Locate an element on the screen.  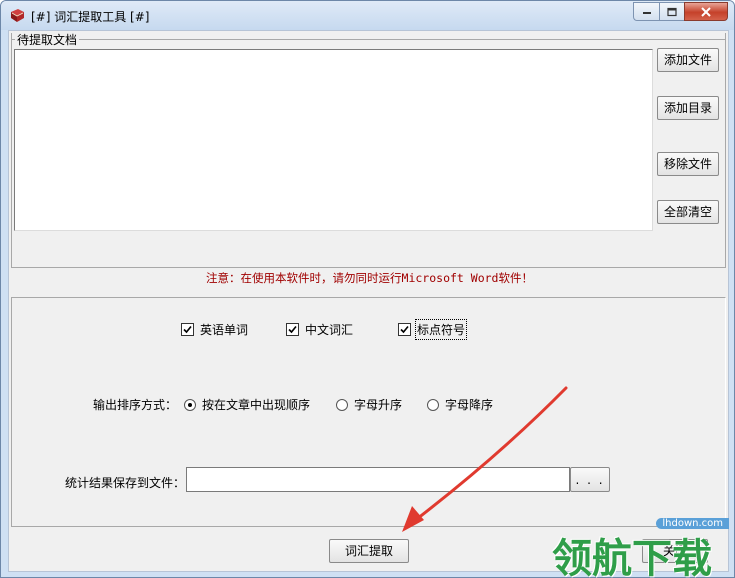
watermark-text: 领航下载 is located at coordinates (632, 557).